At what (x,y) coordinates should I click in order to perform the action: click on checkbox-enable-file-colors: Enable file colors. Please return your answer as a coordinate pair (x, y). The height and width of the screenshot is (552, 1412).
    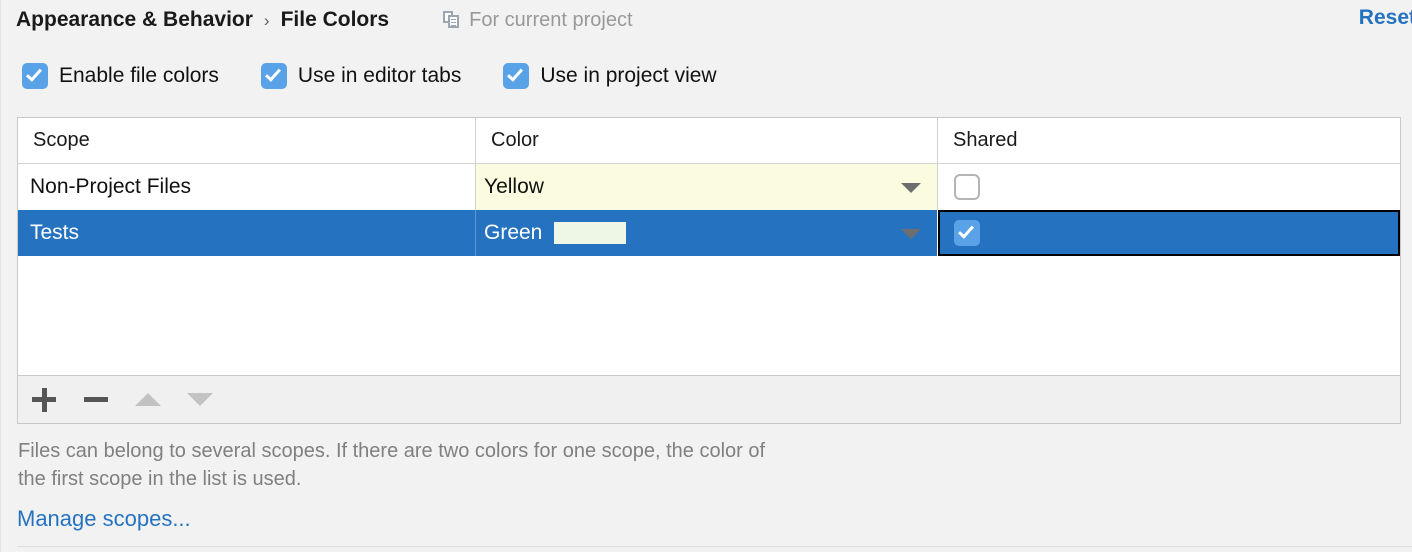
    Looking at the image, I should click on (120, 76).